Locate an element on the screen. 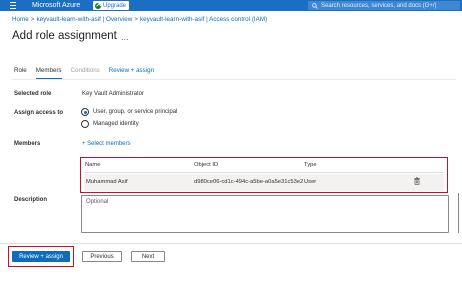 The image size is (462, 304). tab-members: Members is located at coordinates (48, 73).